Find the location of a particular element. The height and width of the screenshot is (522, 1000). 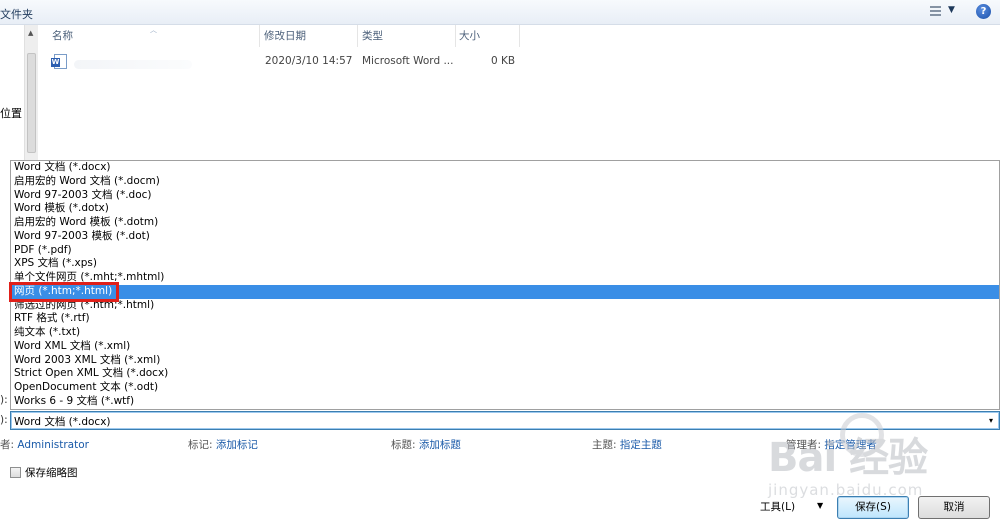

meta-title-key: 标题: is located at coordinates (403, 445).